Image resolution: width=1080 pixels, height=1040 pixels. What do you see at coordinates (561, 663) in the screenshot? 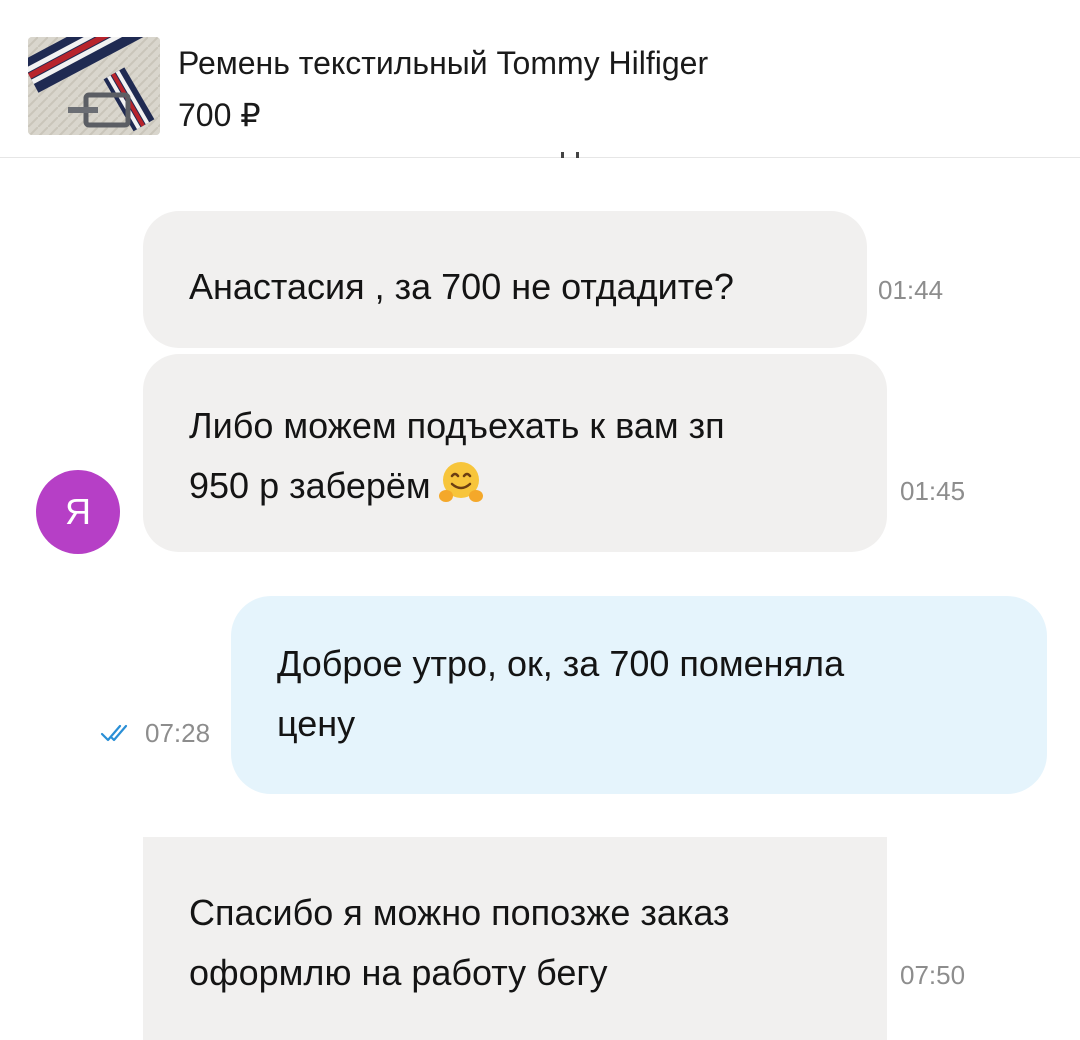
I see `message-text: Доброе утро, ок, за 700 поменяла` at bounding box center [561, 663].